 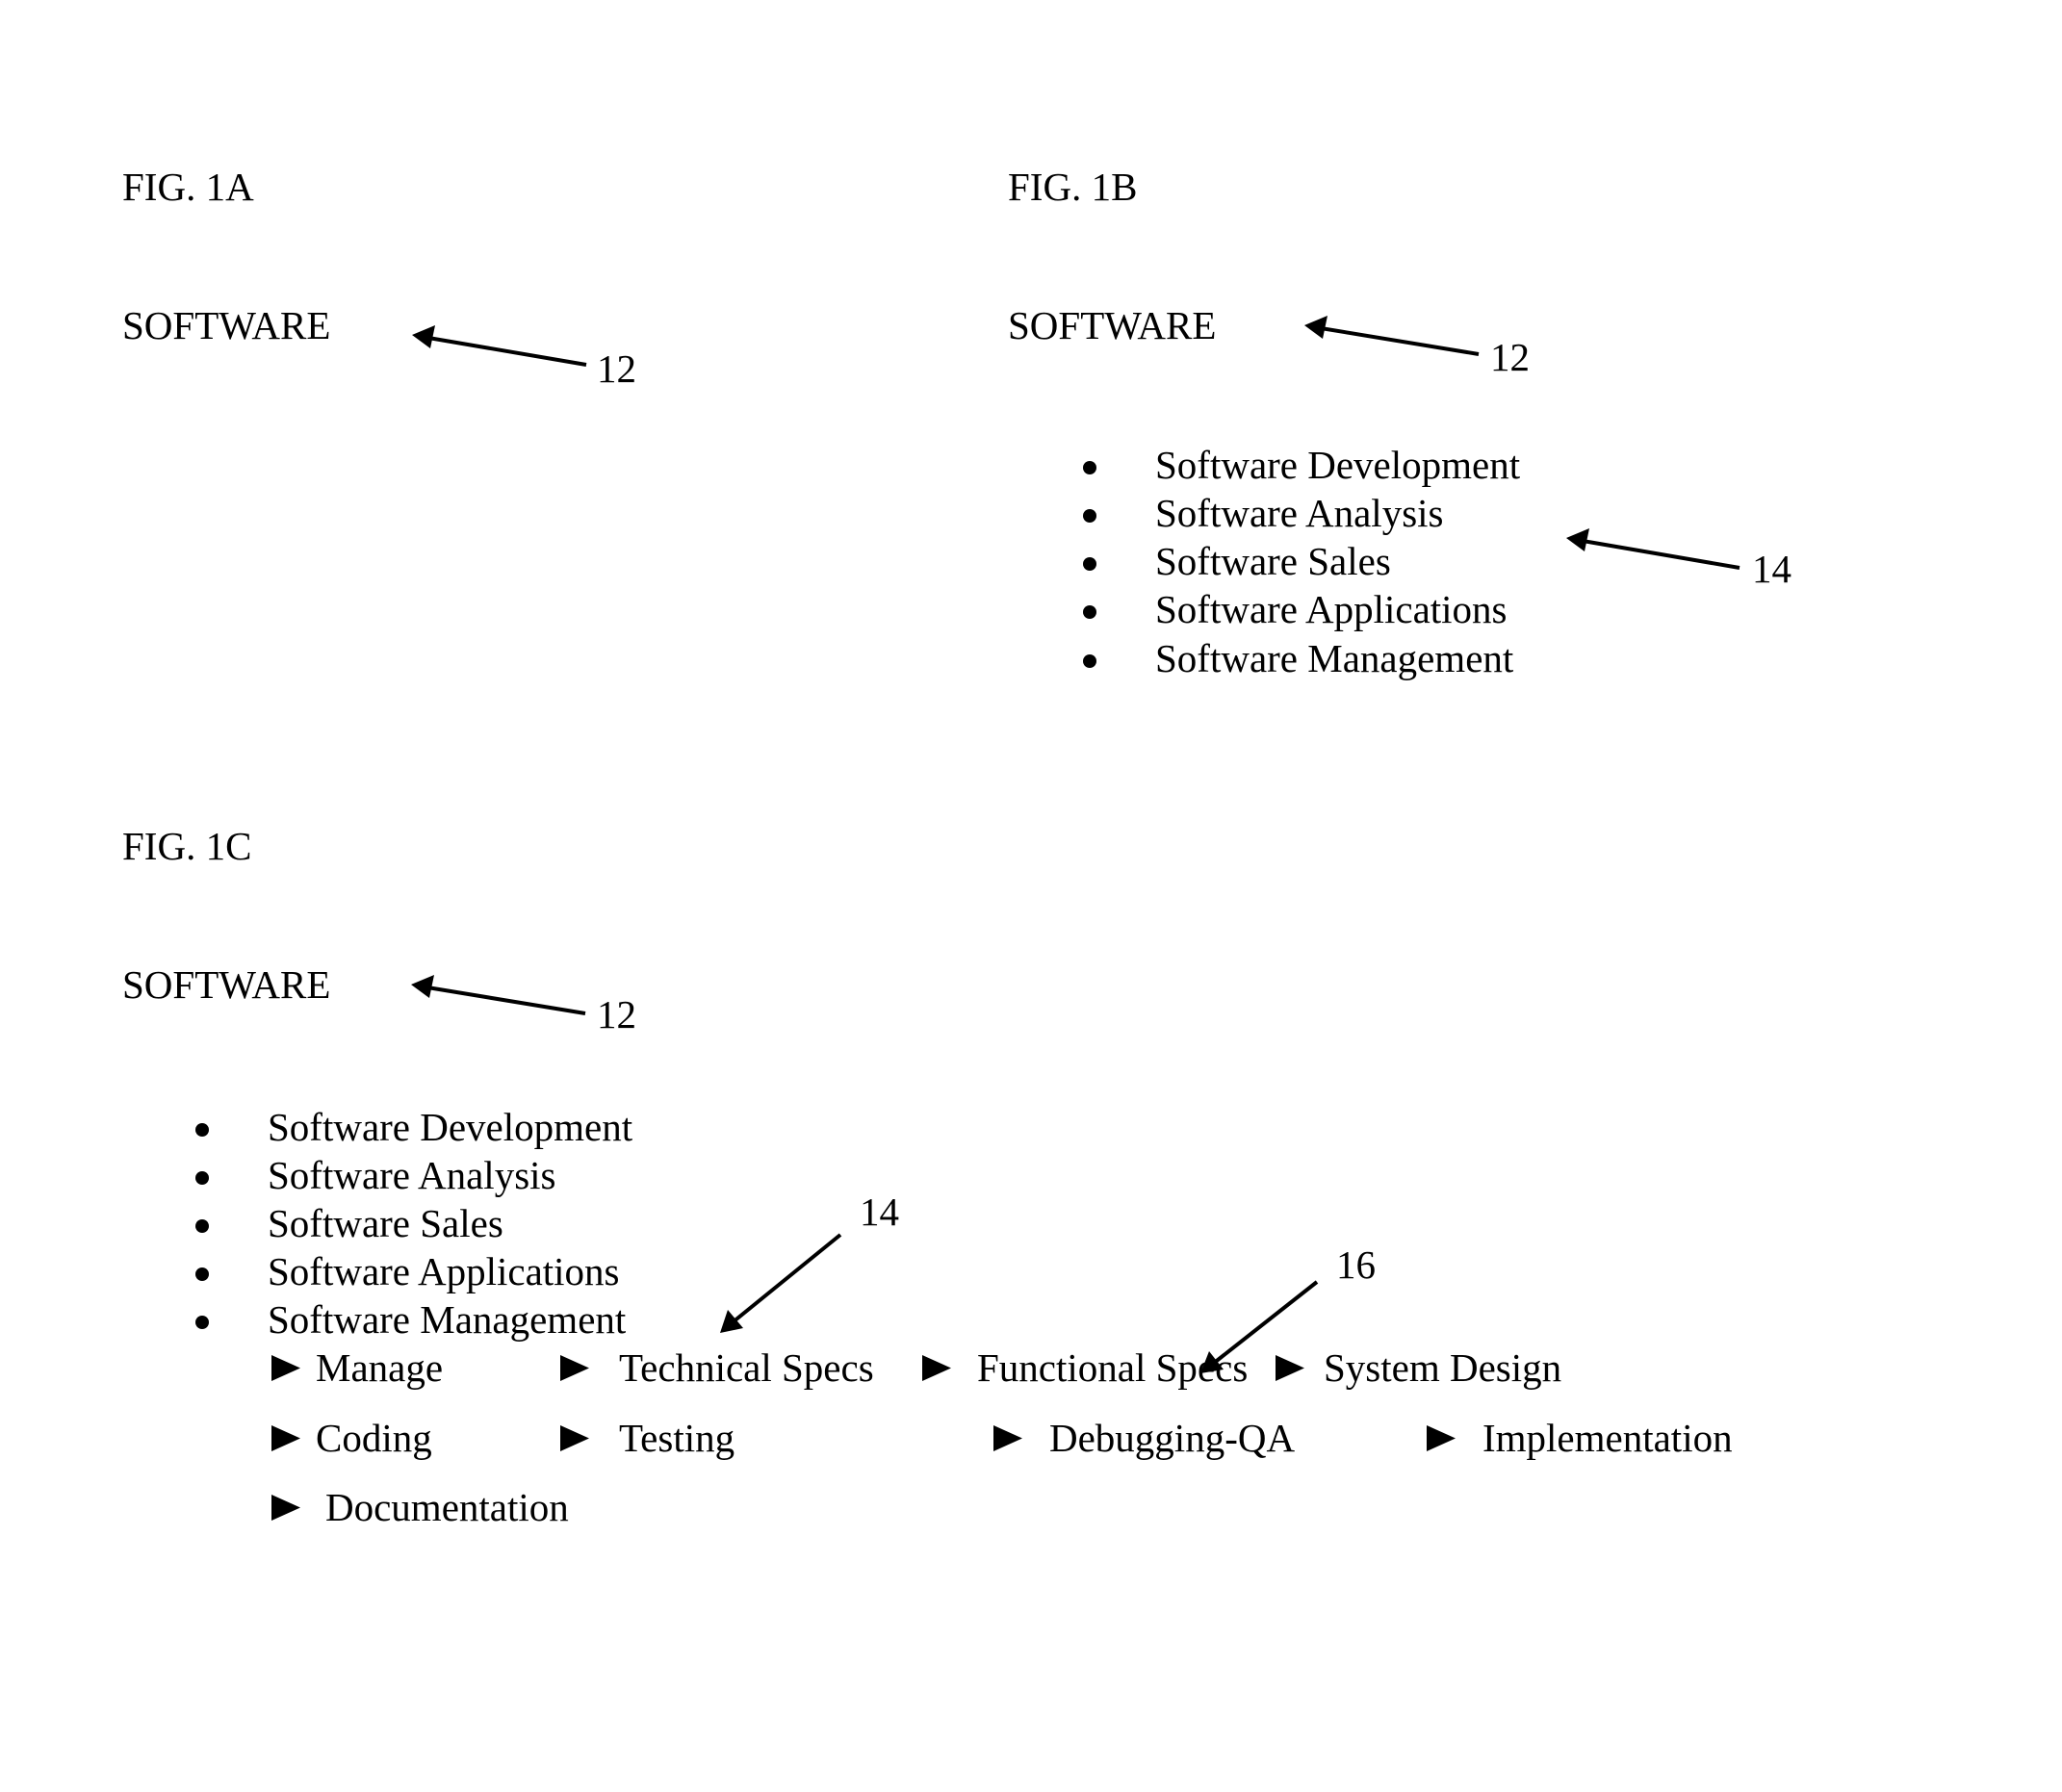 I want to click on figure-label: FIG. 1B, so click(x=1073, y=187).